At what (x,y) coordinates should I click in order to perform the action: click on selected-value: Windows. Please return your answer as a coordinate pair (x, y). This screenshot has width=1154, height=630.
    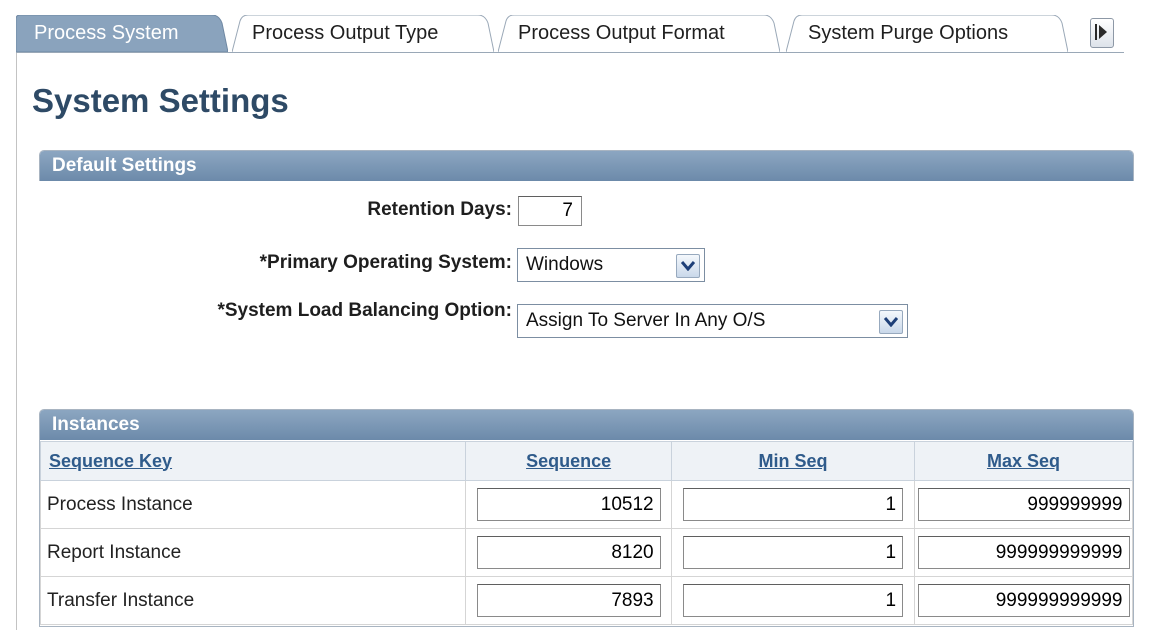
    Looking at the image, I should click on (565, 264).